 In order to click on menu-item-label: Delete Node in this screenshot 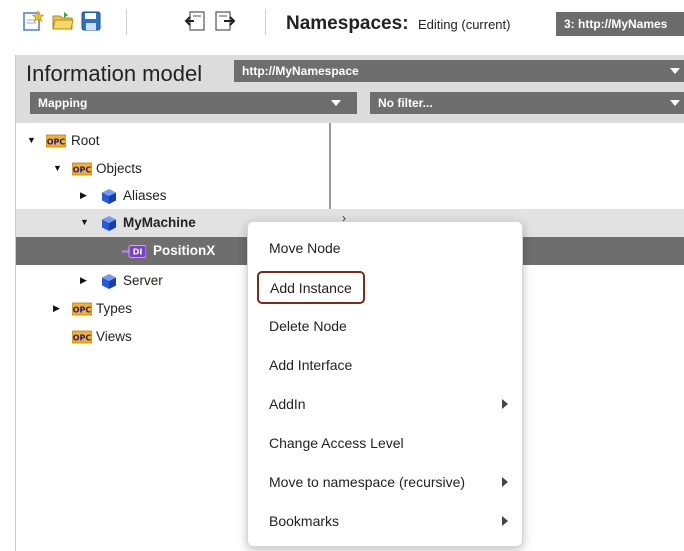, I will do `click(308, 326)`.